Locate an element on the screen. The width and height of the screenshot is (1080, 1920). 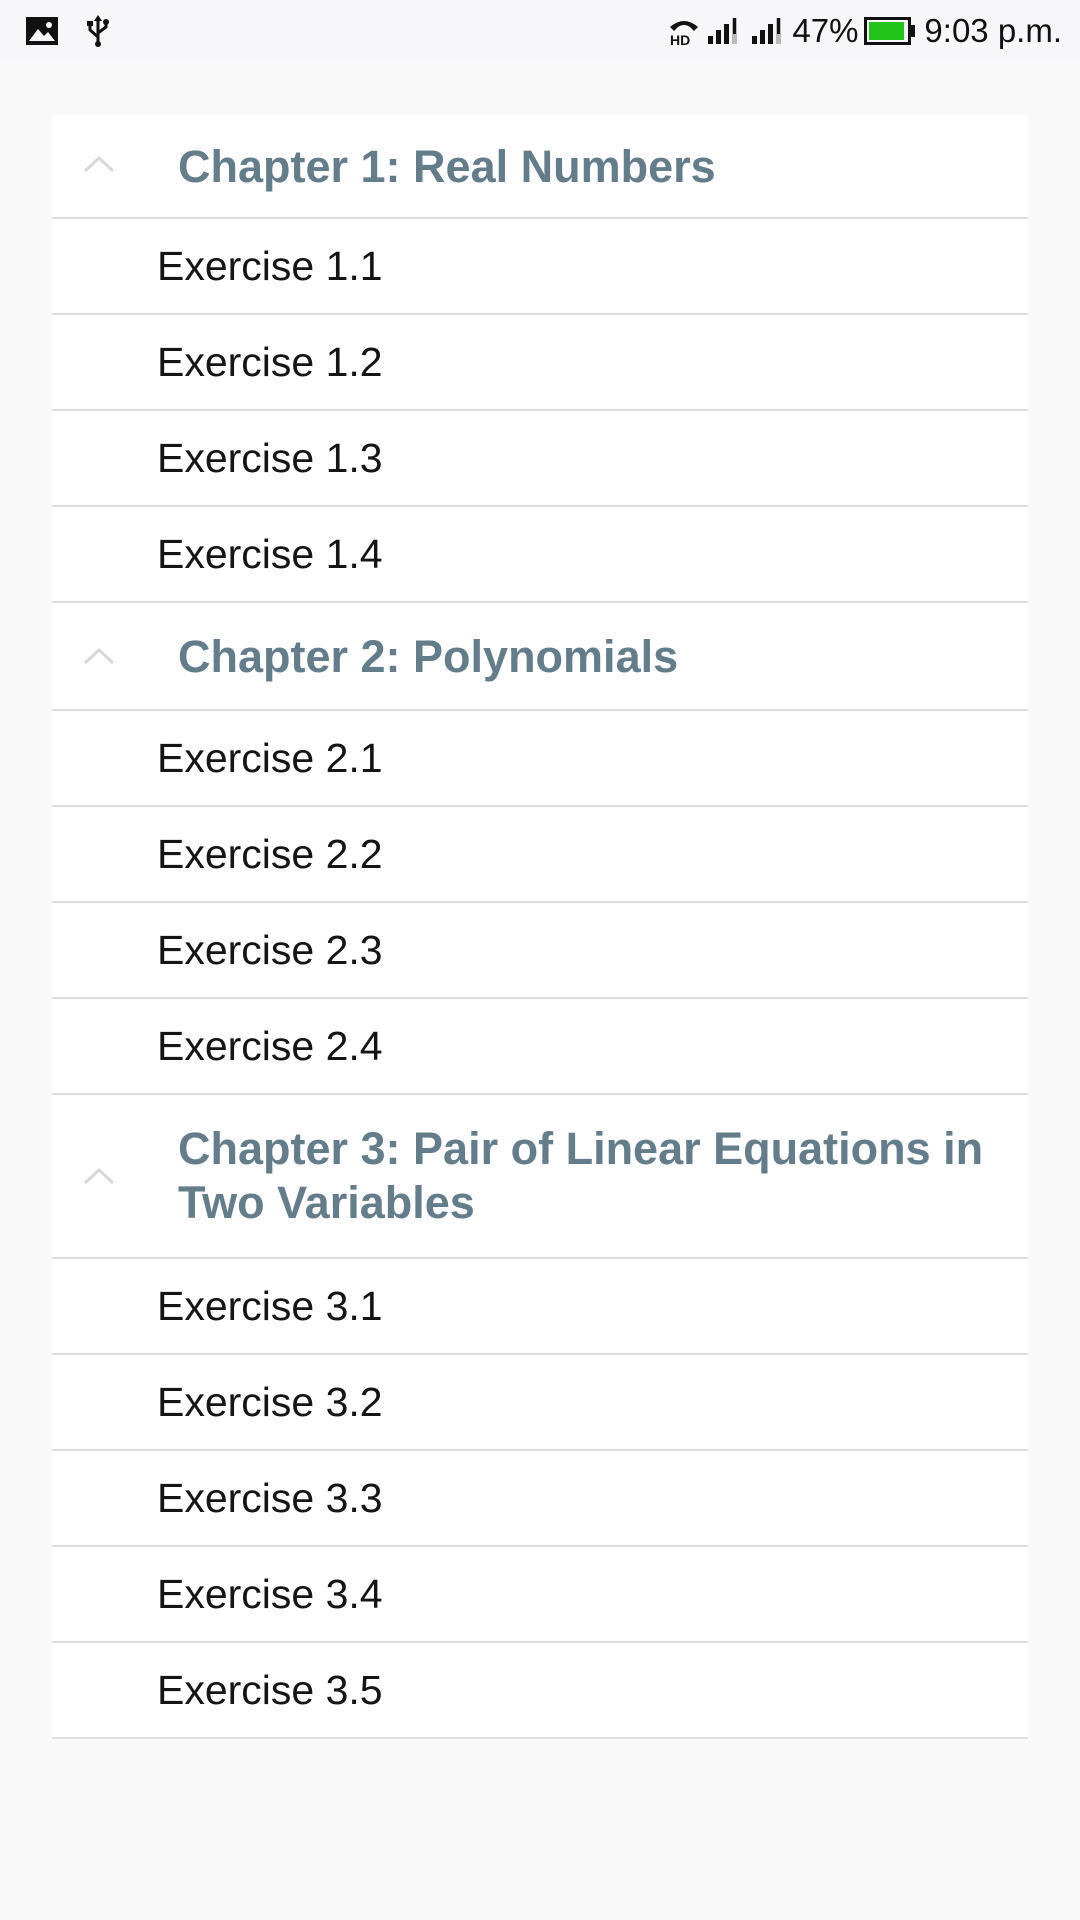
exercise-item: Exercise 2.3 is located at coordinates (540, 951).